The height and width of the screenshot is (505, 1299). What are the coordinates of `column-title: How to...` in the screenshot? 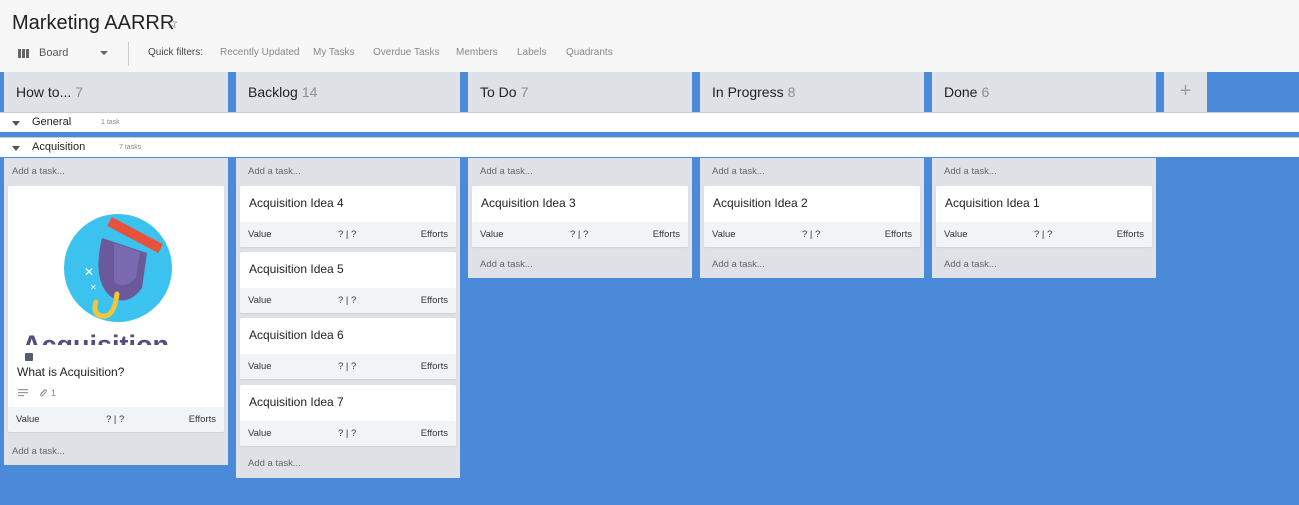 It's located at (44, 92).